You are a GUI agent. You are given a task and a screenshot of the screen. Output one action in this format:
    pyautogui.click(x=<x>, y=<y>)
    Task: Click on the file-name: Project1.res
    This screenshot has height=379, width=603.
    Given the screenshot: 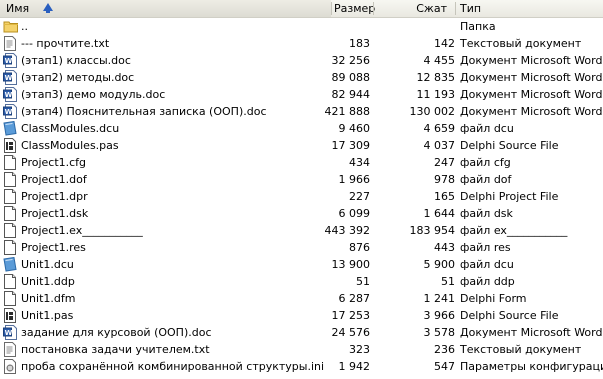 What is the action you would take?
    pyautogui.click(x=53, y=247)
    